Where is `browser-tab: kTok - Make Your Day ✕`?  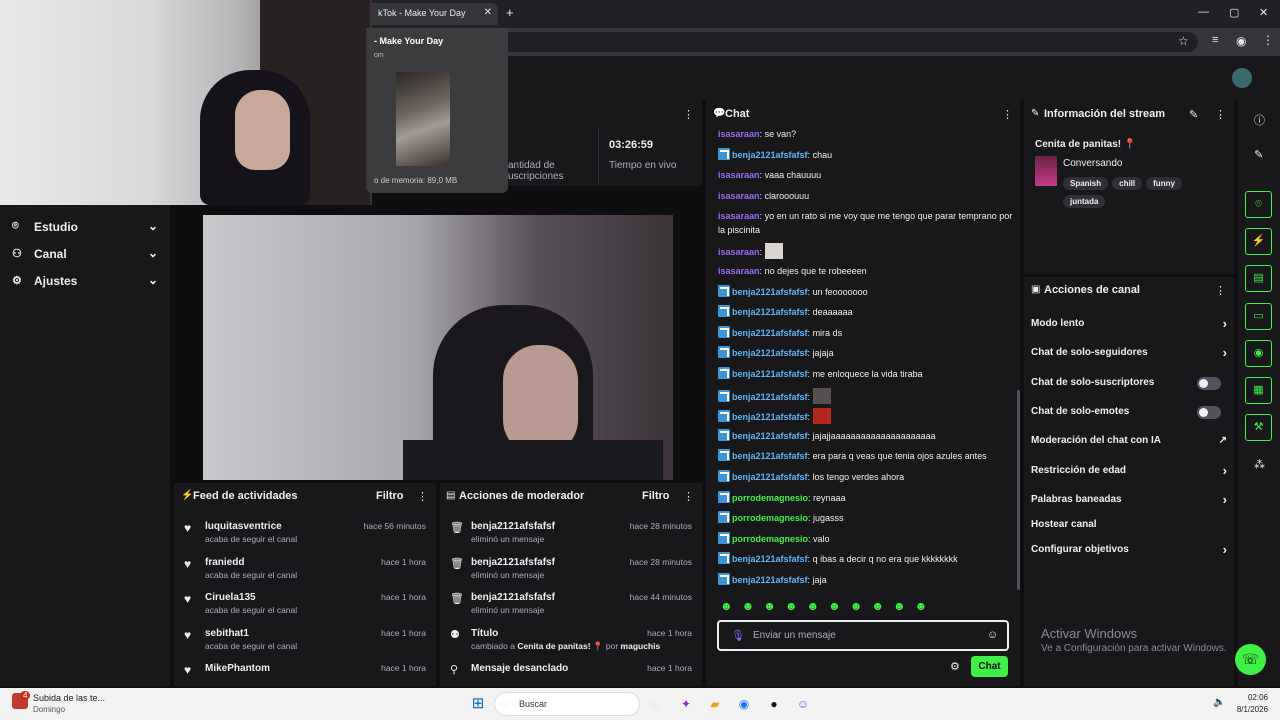
browser-tab: kTok - Make Your Day ✕ is located at coordinates (432, 14).